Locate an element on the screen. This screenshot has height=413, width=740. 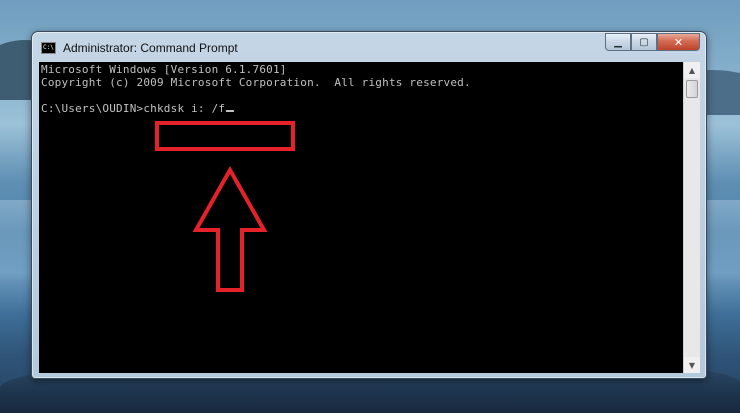
scroll-thumb is located at coordinates (692, 89).